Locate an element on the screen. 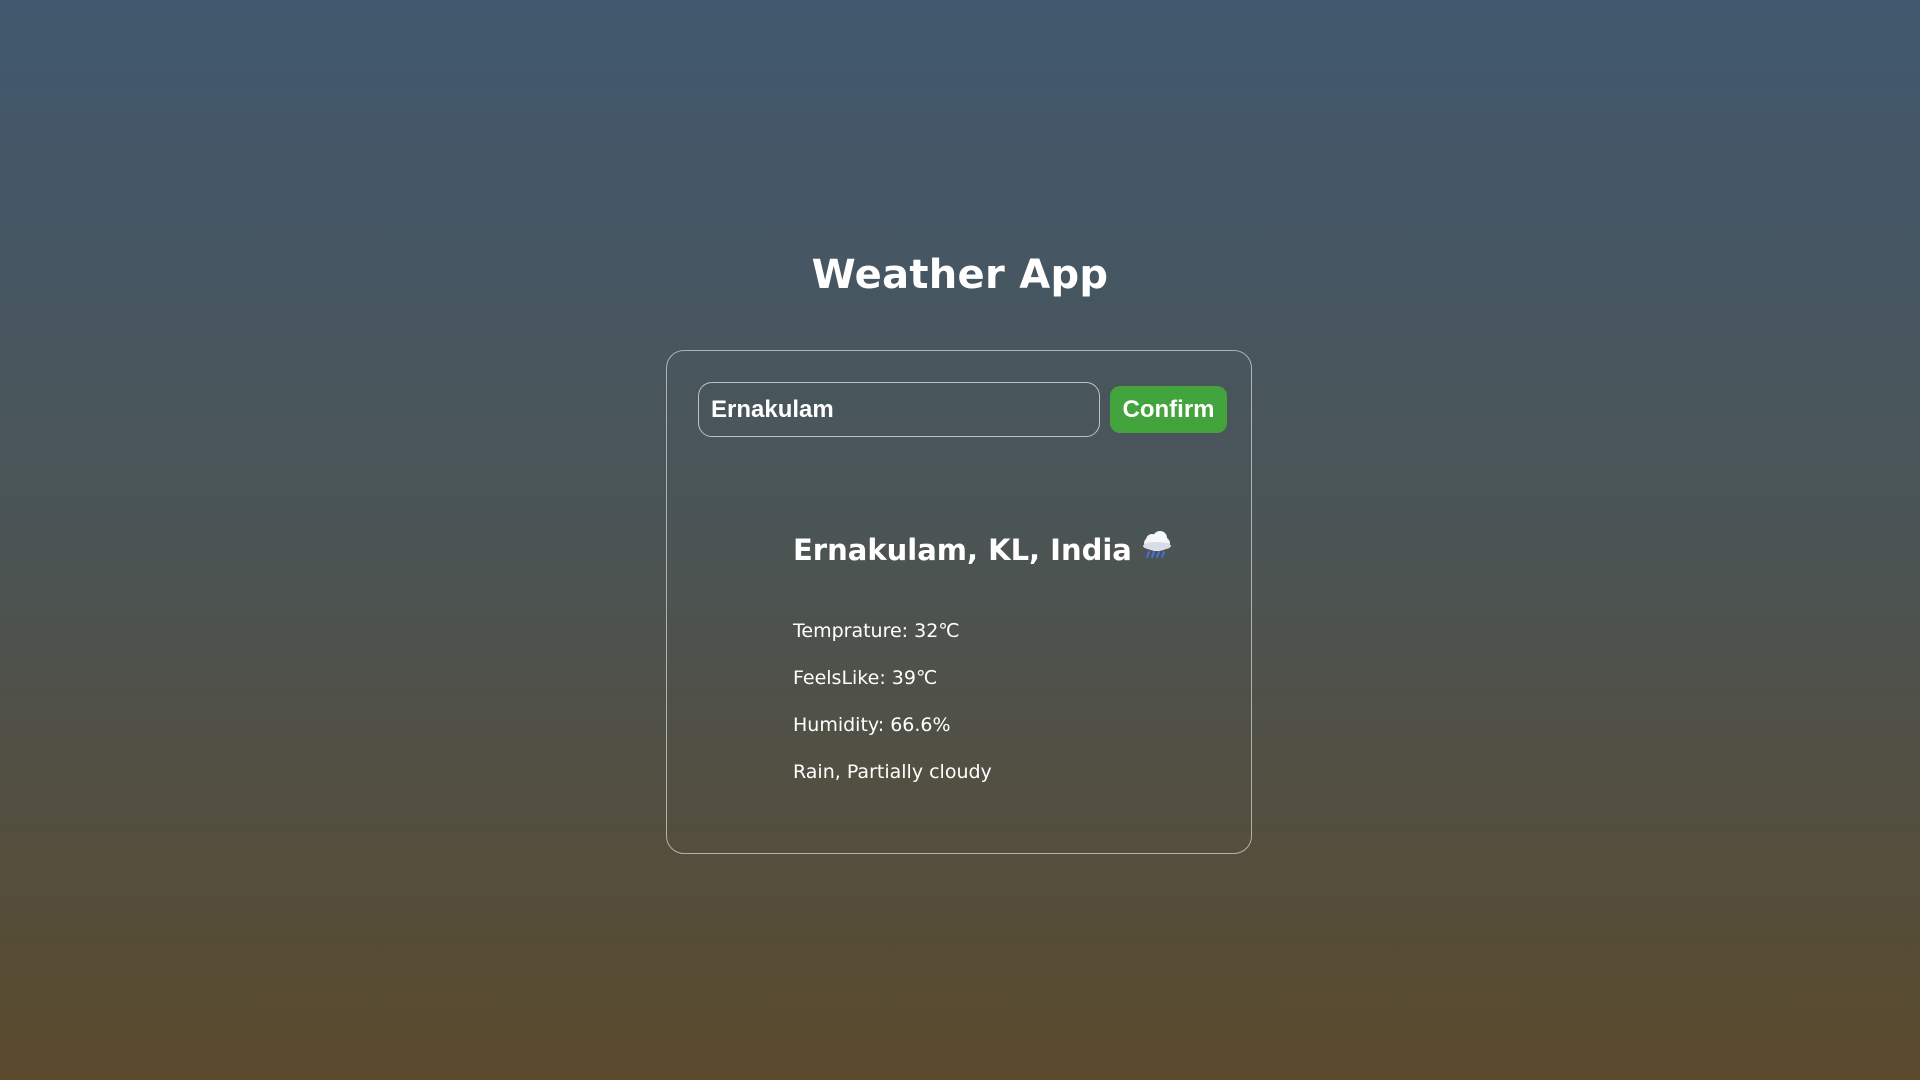  location-label: Ernakulam, KL, India is located at coordinates (962, 550).